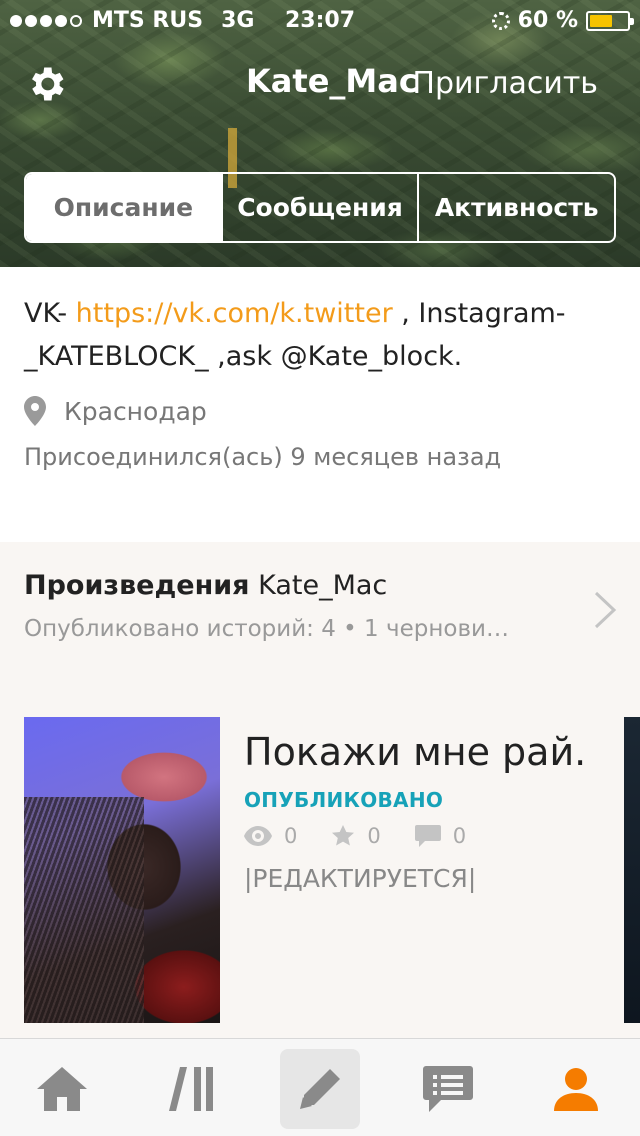  I want to click on library-icon, so click(191, 1089).